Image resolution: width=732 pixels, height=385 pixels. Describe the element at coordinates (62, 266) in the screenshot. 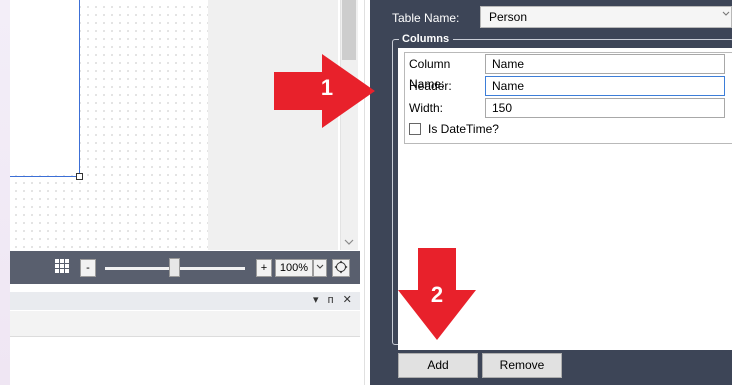

I see `grid-icon` at that location.